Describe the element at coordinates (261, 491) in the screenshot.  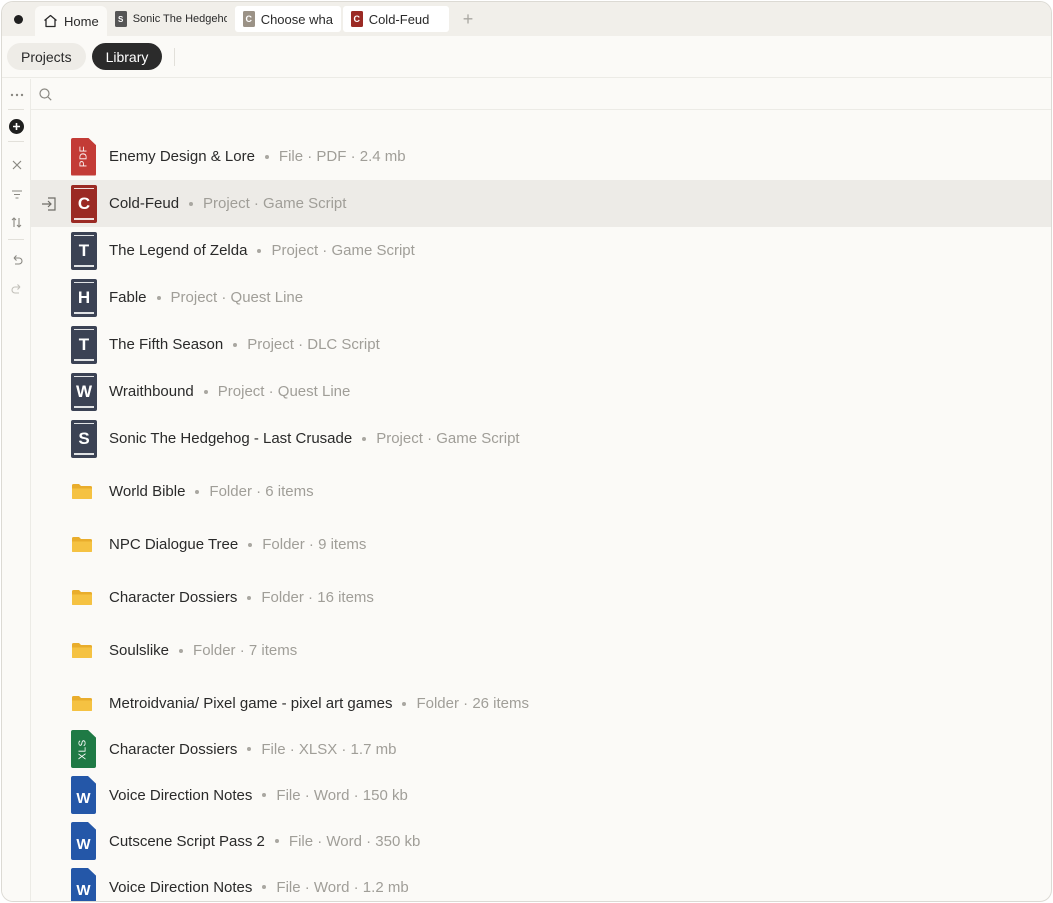
I see `item-meta: Folder · 6 items` at that location.